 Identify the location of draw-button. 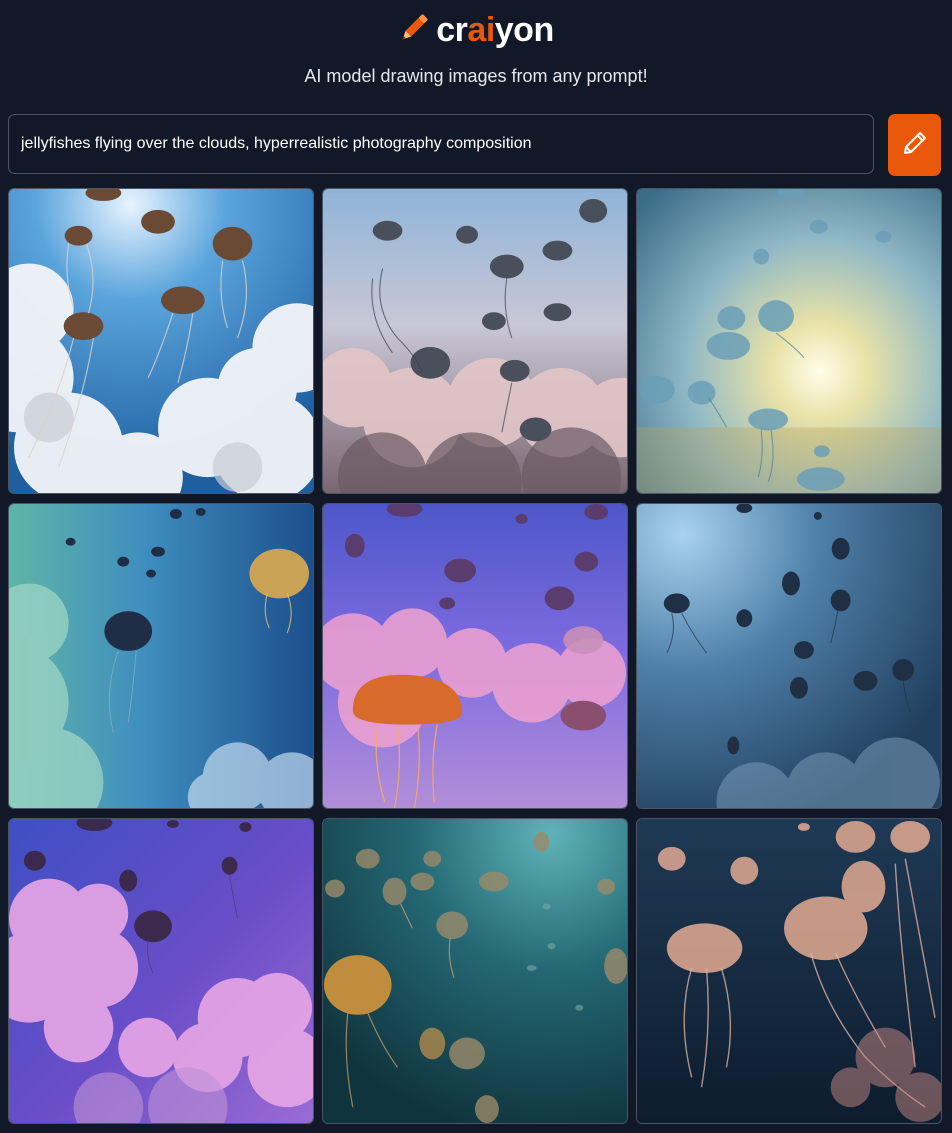
(914, 145).